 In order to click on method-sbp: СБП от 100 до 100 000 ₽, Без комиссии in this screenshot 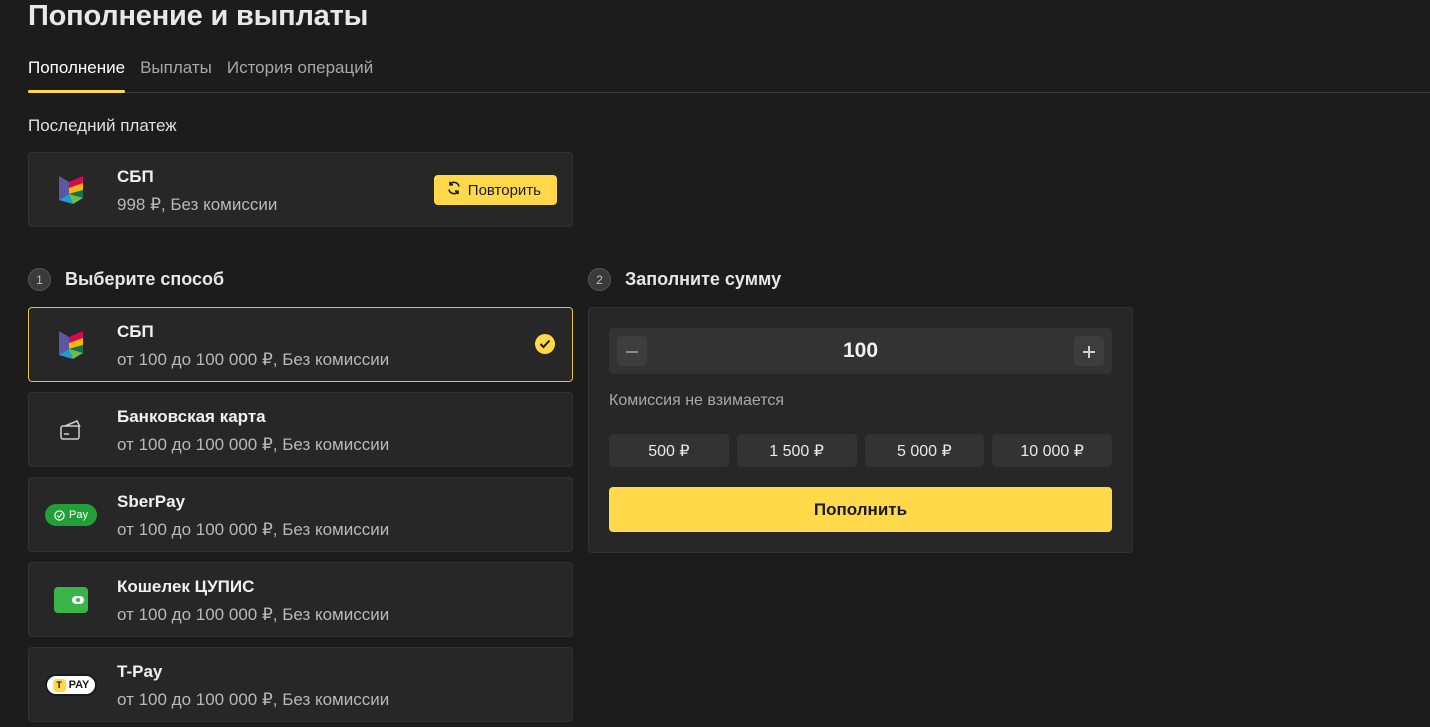, I will do `click(300, 344)`.